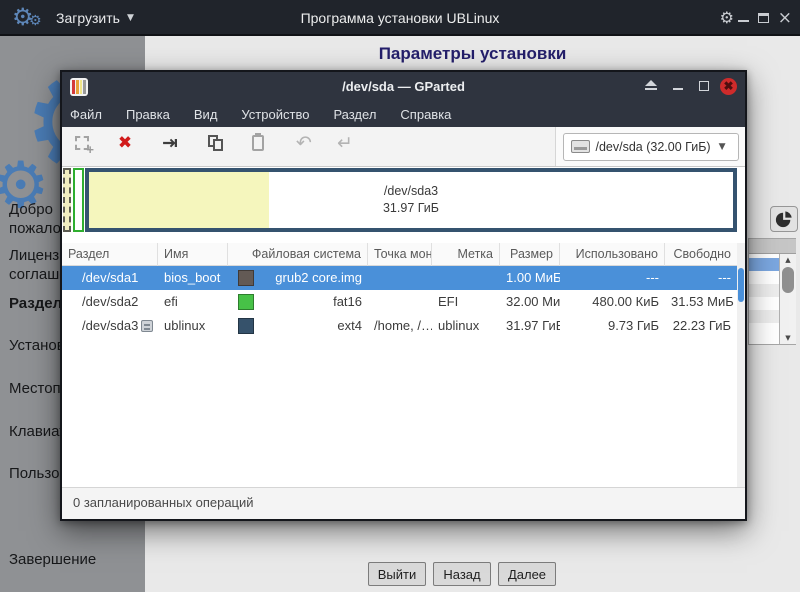 This screenshot has width=800, height=592. Describe the element at coordinates (354, 114) in the screenshot. I see `menu-partition: Раздел` at that location.